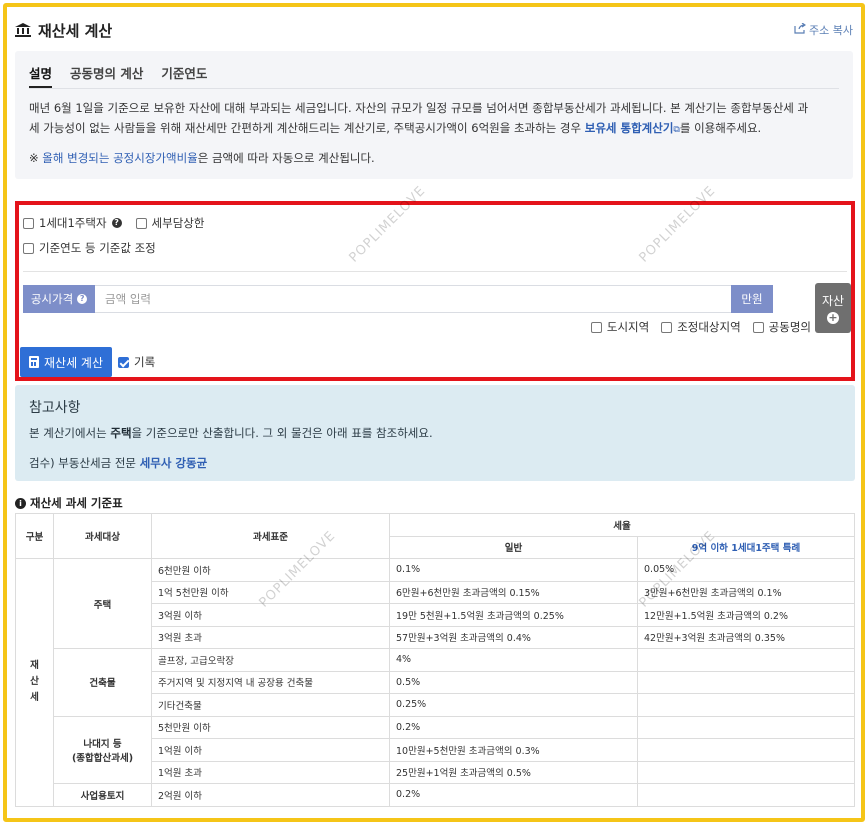 Image resolution: width=868 pixels, height=825 pixels. I want to click on copy-address-label: 주소 복사, so click(831, 30).